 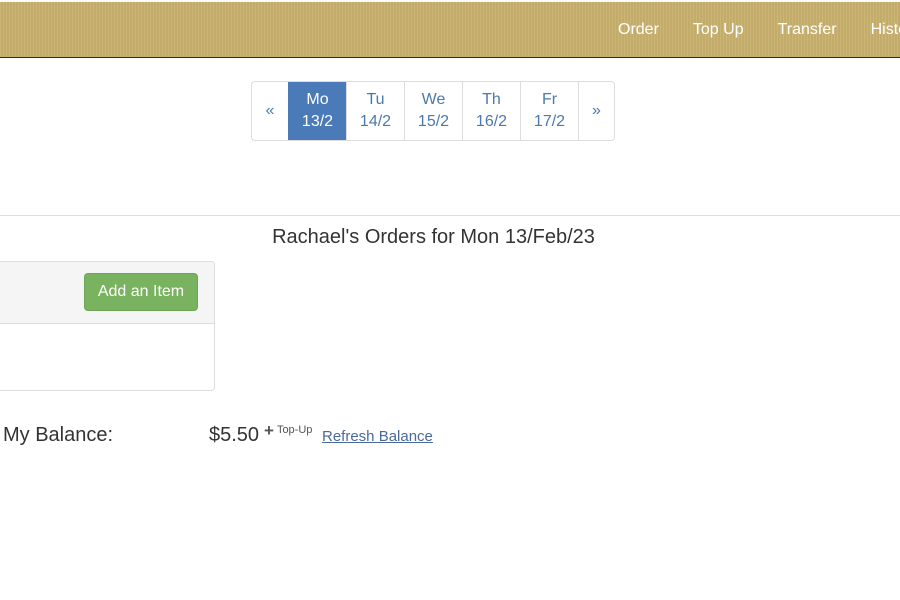 I want to click on pager-day-label: Tu, so click(x=375, y=99).